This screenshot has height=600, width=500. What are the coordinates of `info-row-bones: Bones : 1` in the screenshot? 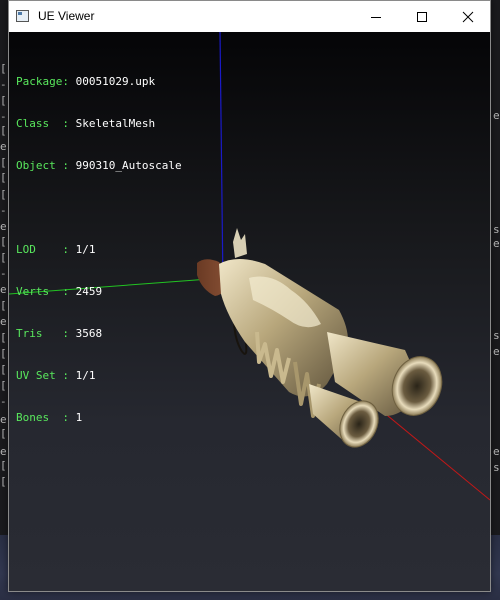 It's located at (99, 418).